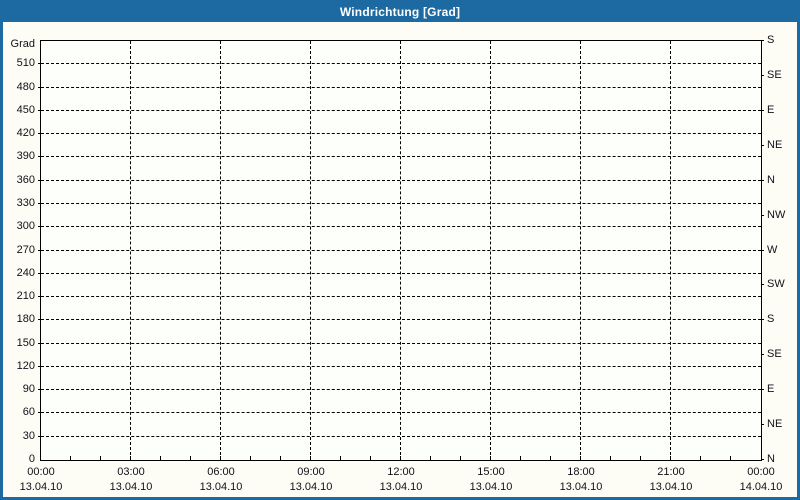 This screenshot has height=500, width=800. I want to click on y-axis-right-tick-label: W, so click(772, 250).